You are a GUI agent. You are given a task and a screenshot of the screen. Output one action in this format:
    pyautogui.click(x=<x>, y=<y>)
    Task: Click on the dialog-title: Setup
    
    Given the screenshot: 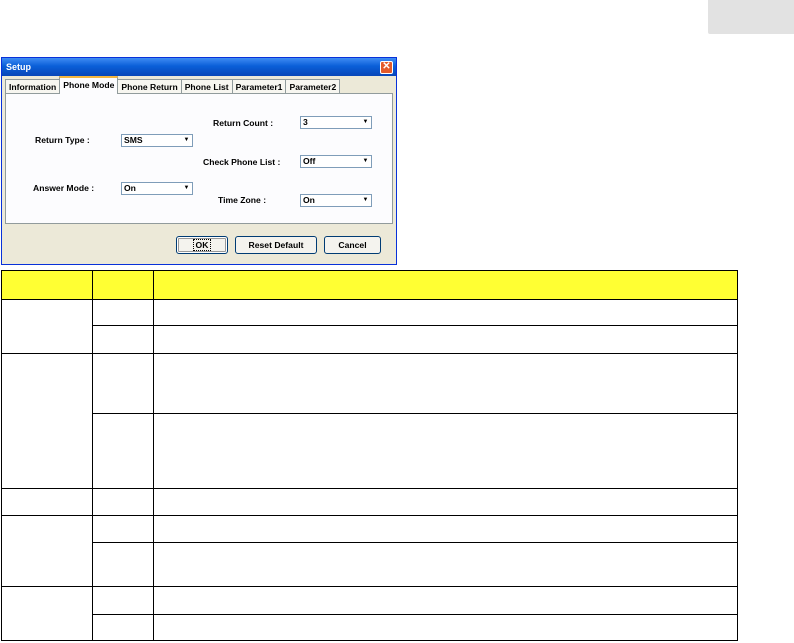 What is the action you would take?
    pyautogui.click(x=19, y=67)
    